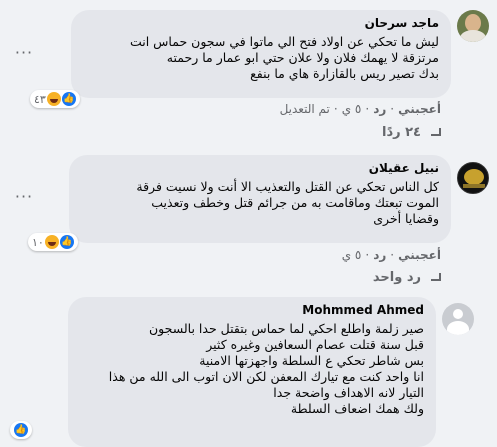  What do you see at coordinates (344, 73) in the screenshot?
I see `comment-text-line: بدك تصير ريس بالقازارة هاي ما بنفع` at bounding box center [344, 73].